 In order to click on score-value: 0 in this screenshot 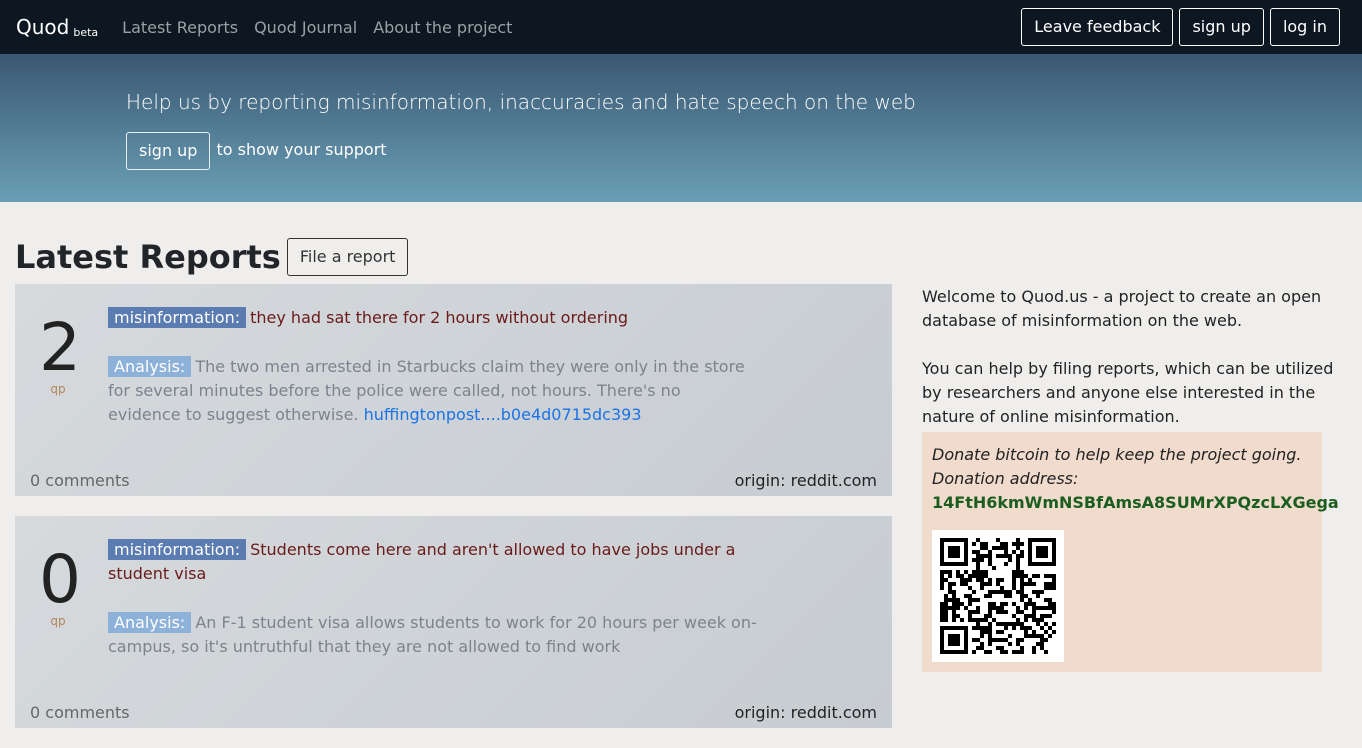, I will do `click(60, 579)`.